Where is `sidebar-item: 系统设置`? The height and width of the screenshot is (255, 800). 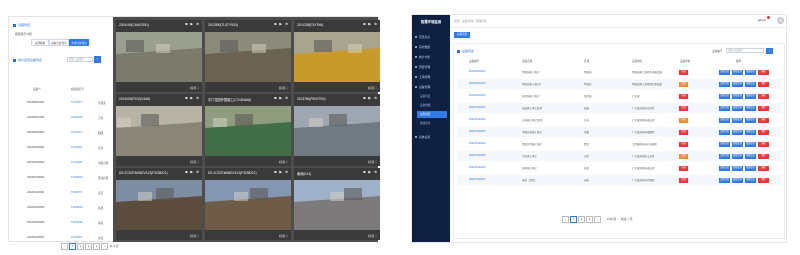
sidebar-item: 系统设置 is located at coordinates (431, 137).